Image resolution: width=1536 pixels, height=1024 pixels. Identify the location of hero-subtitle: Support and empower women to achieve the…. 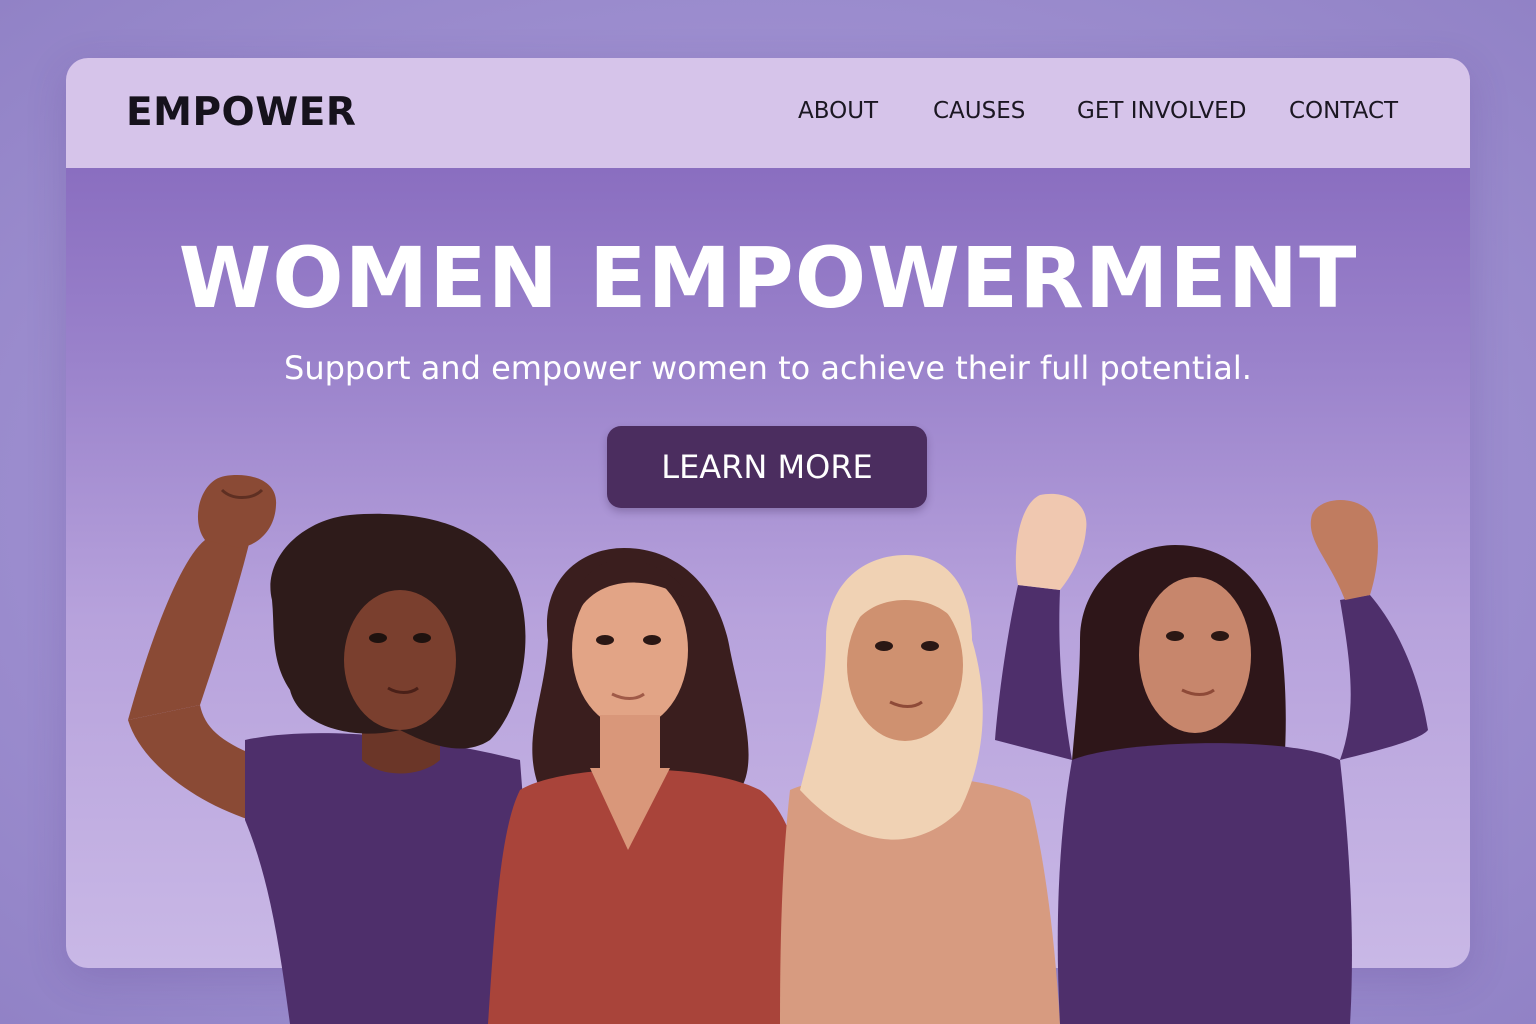
(768, 368).